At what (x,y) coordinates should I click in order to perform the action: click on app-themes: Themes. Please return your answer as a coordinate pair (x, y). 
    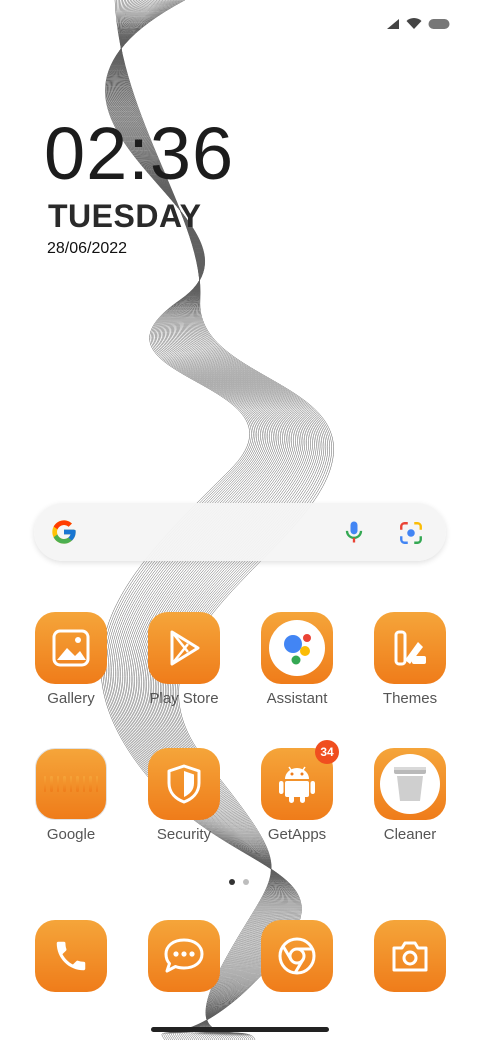
    Looking at the image, I should click on (410, 659).